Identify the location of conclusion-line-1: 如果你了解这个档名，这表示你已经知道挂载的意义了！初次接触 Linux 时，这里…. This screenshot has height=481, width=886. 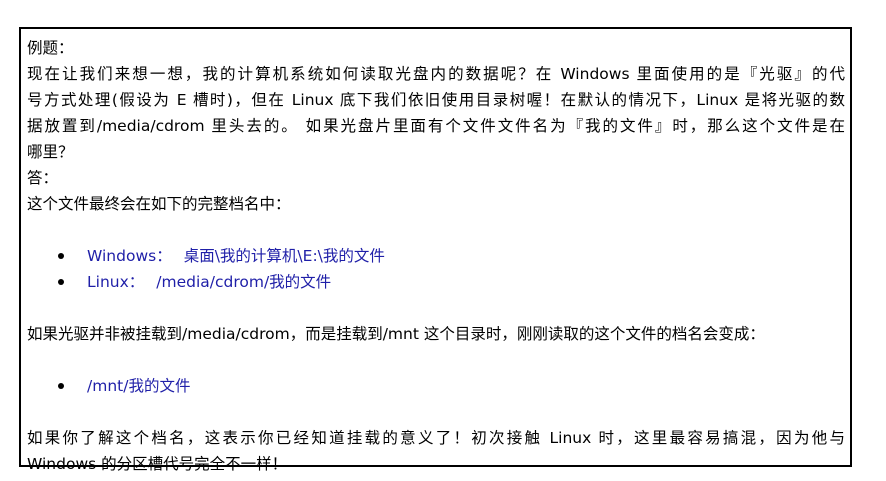
(436, 438).